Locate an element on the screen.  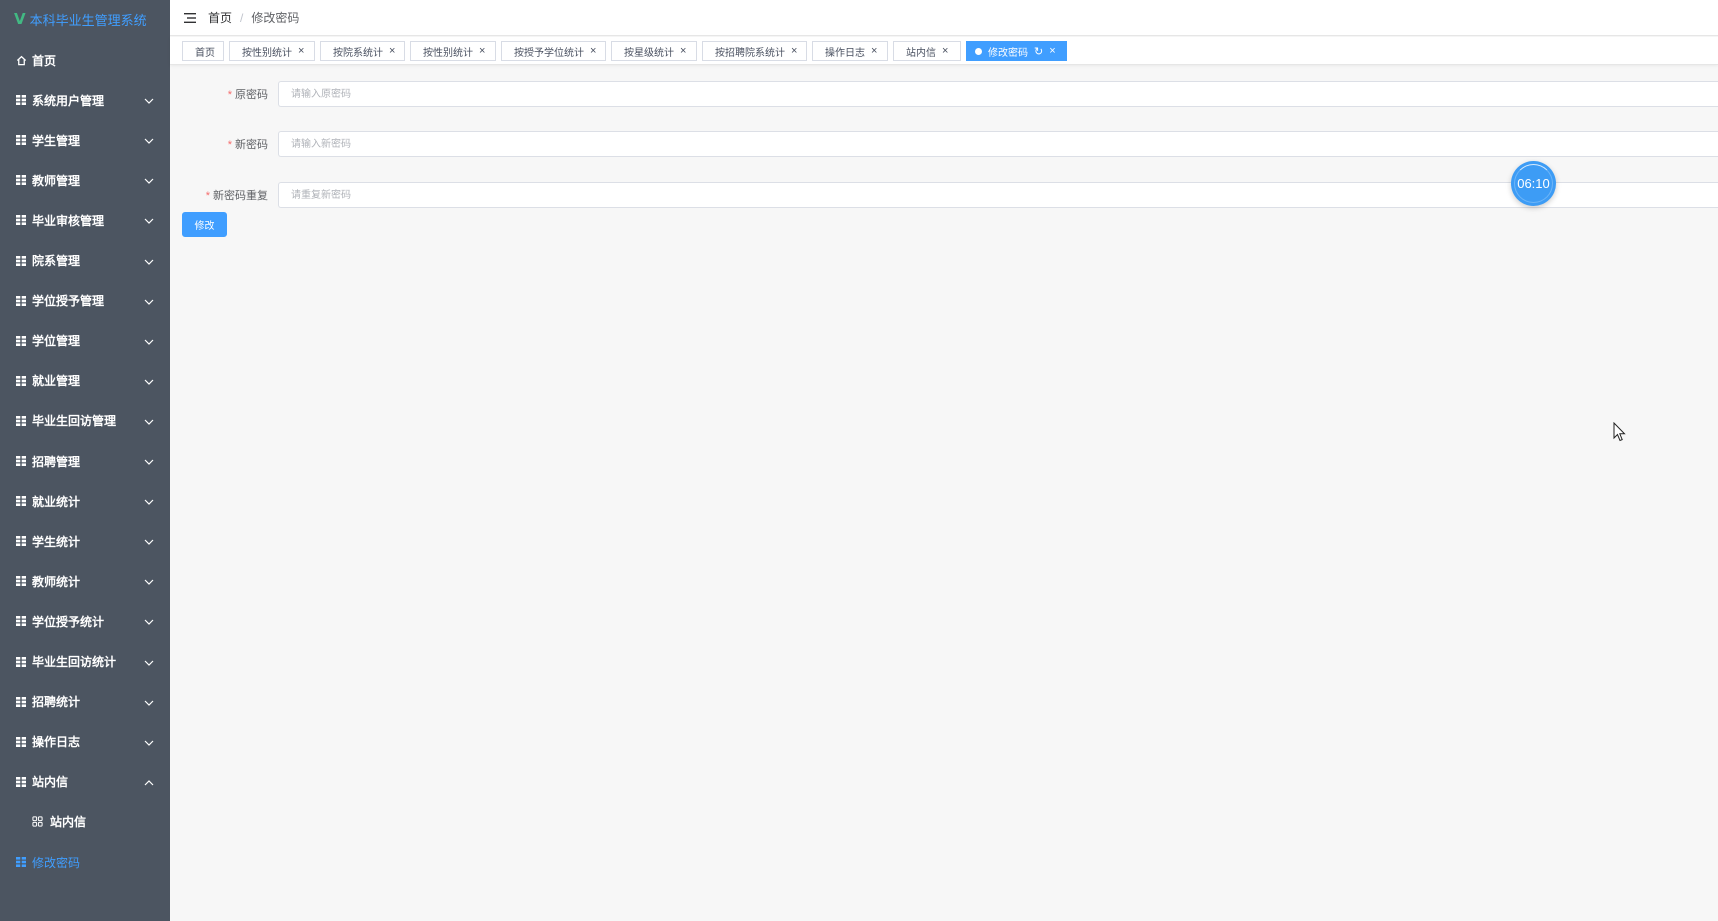
sidebar-item-6: 学位授予管理 is located at coordinates (85, 301).